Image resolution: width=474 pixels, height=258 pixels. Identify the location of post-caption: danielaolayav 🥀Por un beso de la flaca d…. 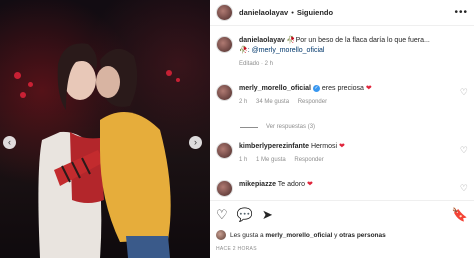
(342, 47).